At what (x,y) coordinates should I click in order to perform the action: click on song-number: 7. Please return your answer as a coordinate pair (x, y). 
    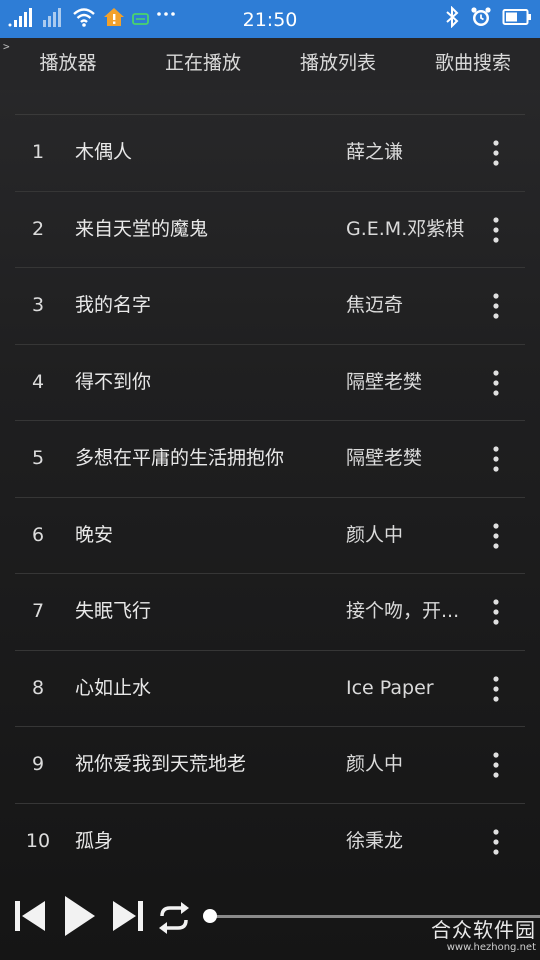
    Looking at the image, I should click on (38, 611).